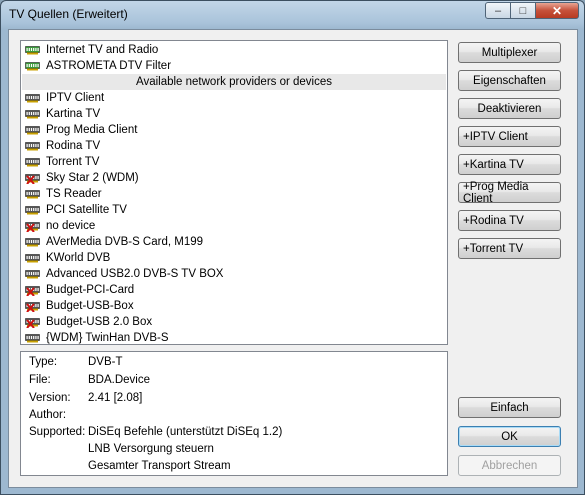  I want to click on version-value: 2.41 [2.08], so click(115, 398).